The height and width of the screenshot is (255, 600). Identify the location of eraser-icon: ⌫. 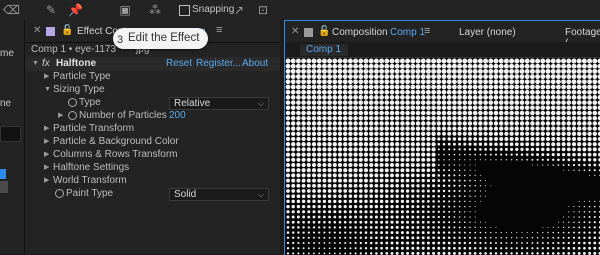
(11, 10).